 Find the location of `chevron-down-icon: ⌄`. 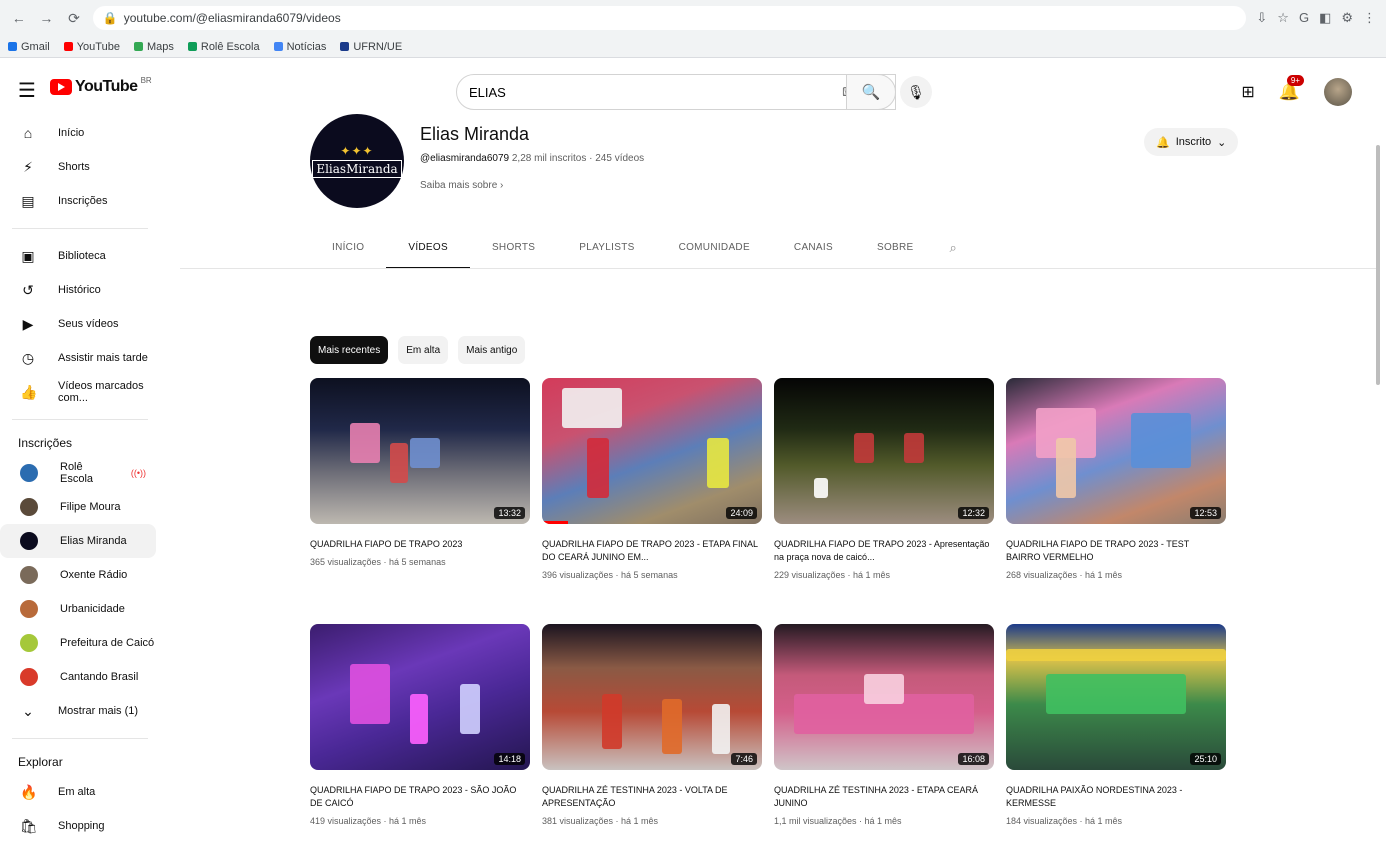

chevron-down-icon: ⌄ is located at coordinates (1222, 142).